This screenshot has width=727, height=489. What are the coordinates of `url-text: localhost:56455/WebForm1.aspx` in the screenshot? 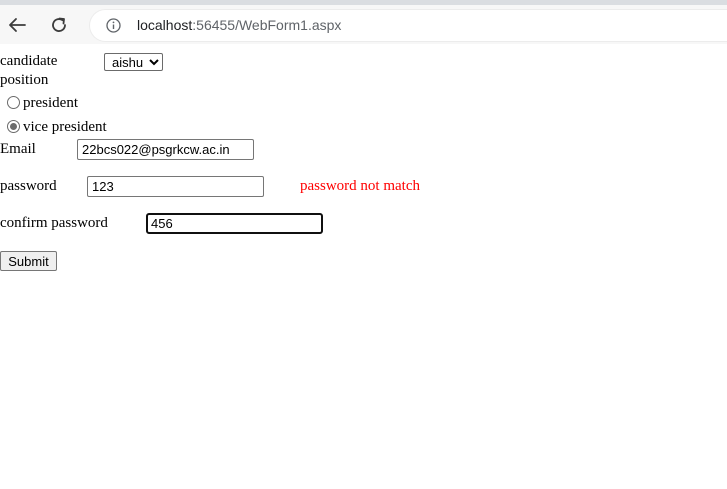 It's located at (239, 25).